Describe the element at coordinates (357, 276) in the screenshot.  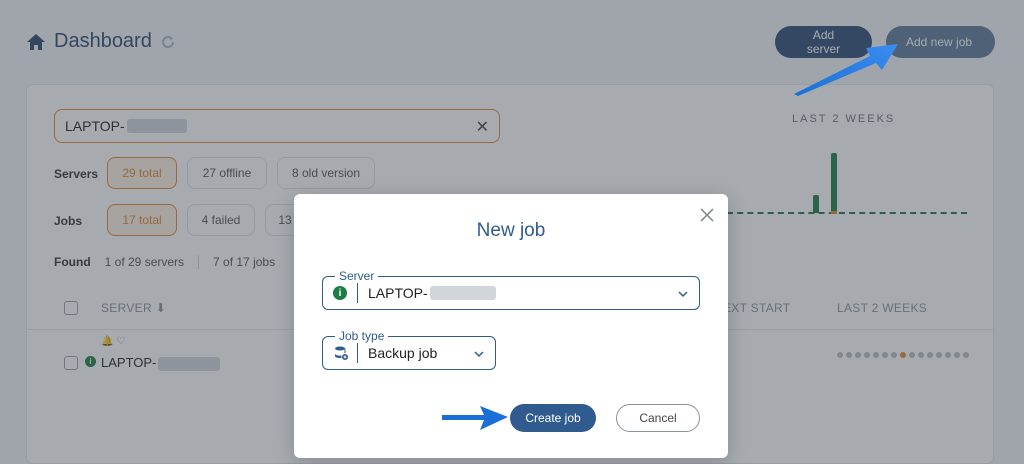
I see `server-legend: Server` at that location.